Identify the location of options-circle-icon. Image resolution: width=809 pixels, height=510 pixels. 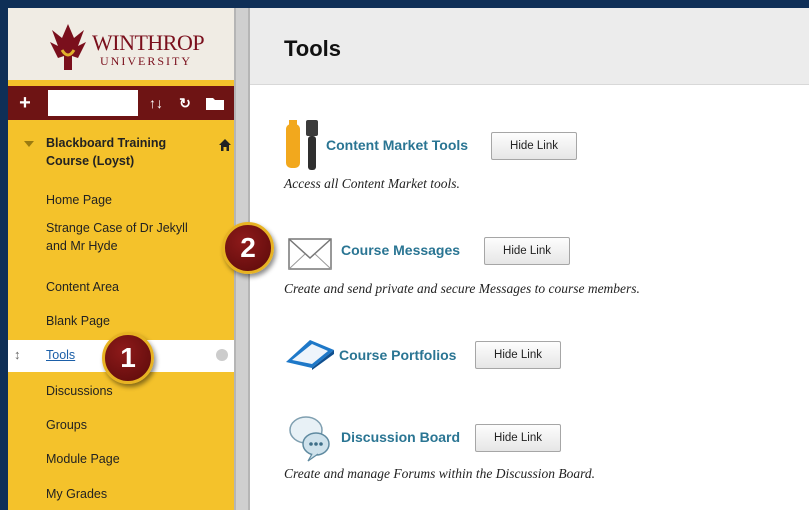
(222, 355).